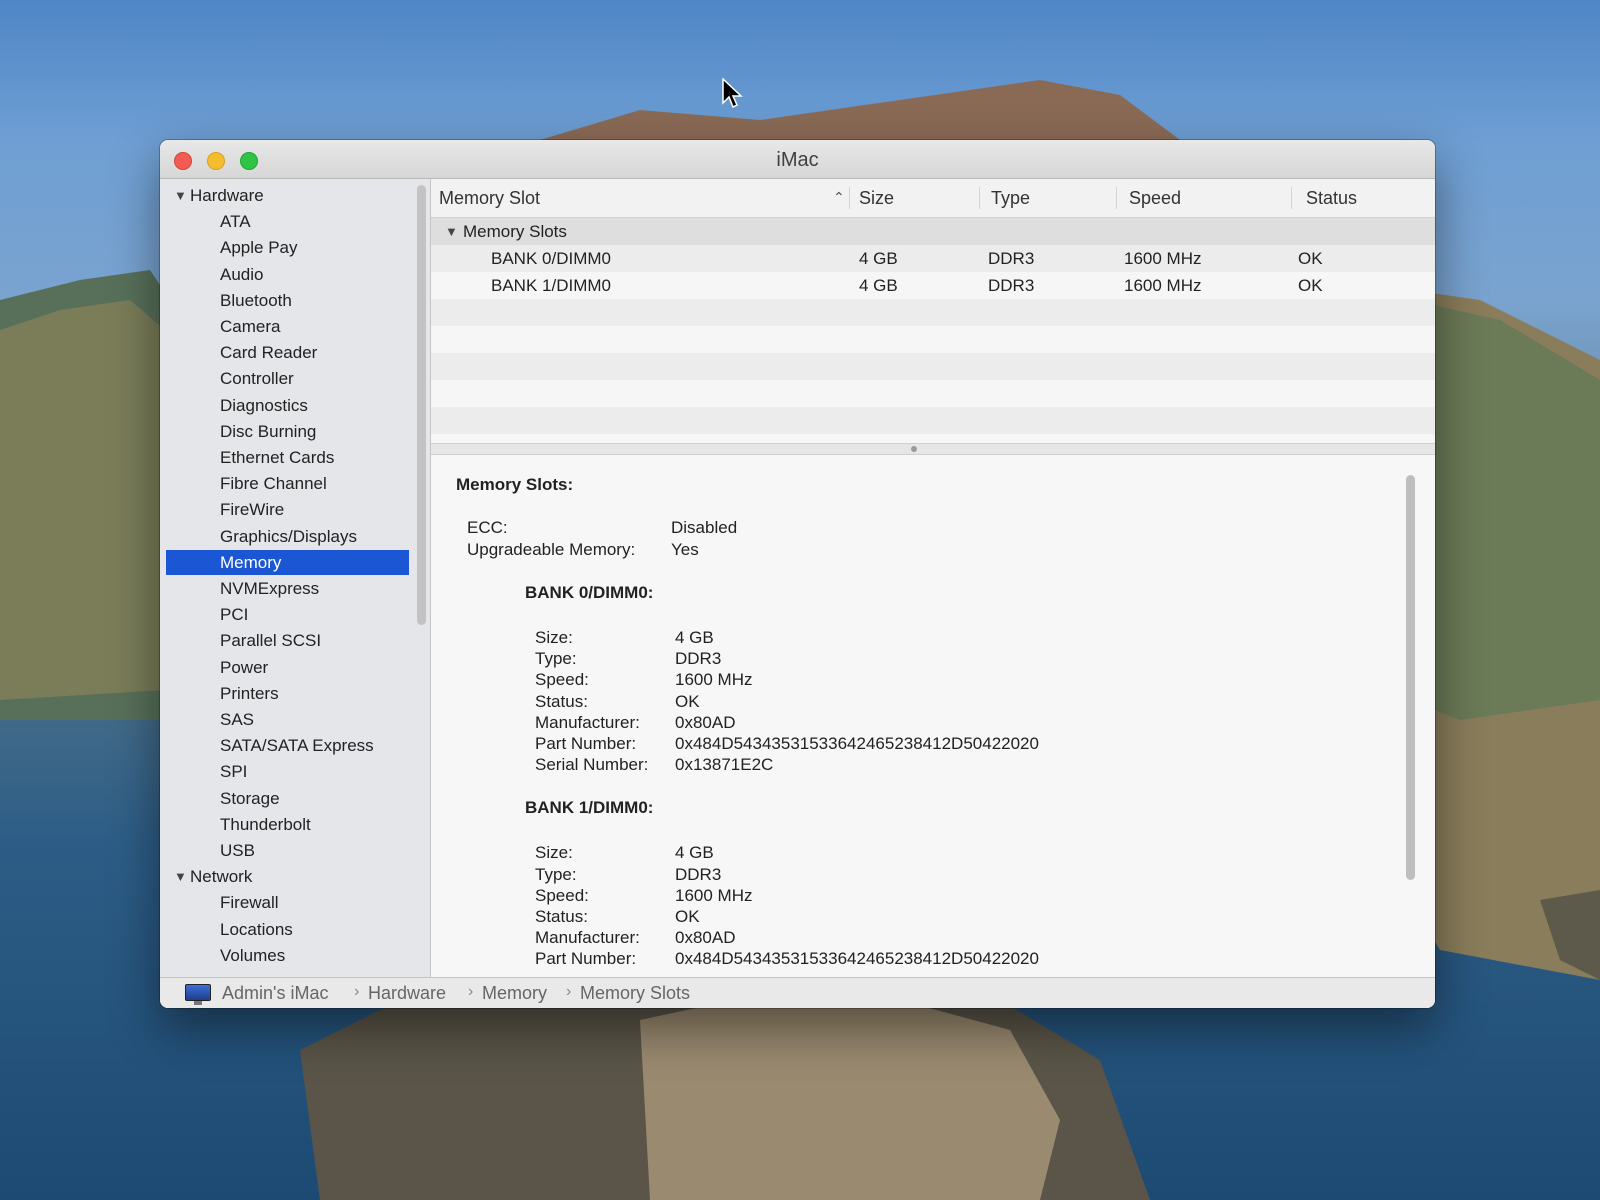 The image size is (1600, 1200). I want to click on splitter-handle-icon, so click(914, 449).